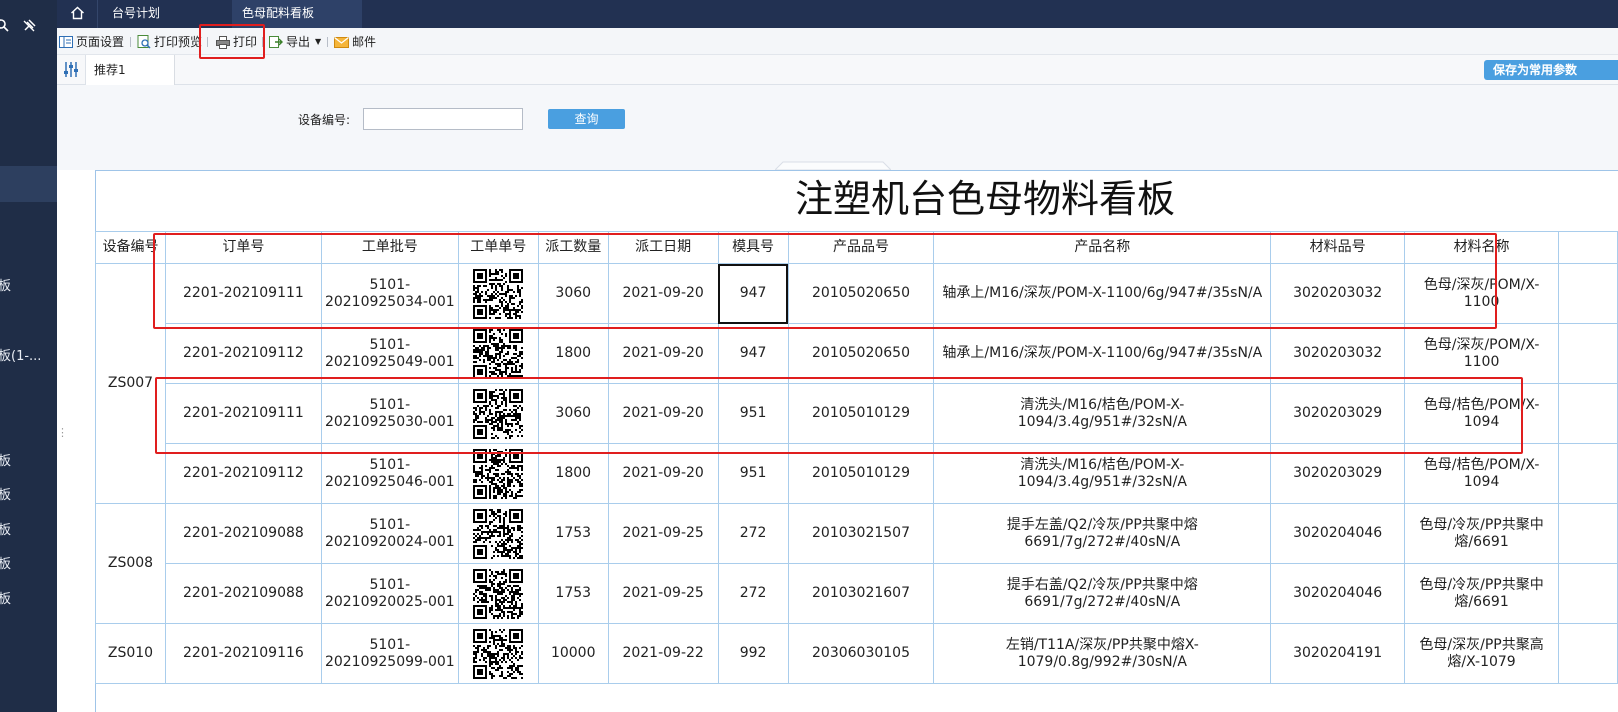 This screenshot has width=1618, height=712. What do you see at coordinates (243, 653) in the screenshot?
I see `order-cell: 2201-202109116` at bounding box center [243, 653].